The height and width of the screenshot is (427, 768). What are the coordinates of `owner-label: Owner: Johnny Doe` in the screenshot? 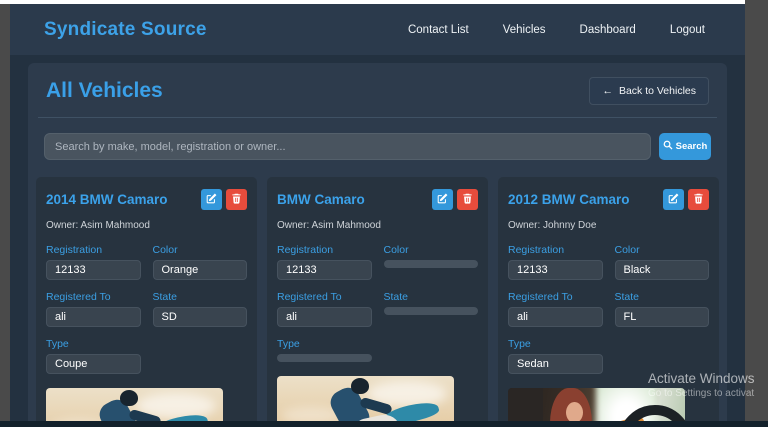 It's located at (552, 225).